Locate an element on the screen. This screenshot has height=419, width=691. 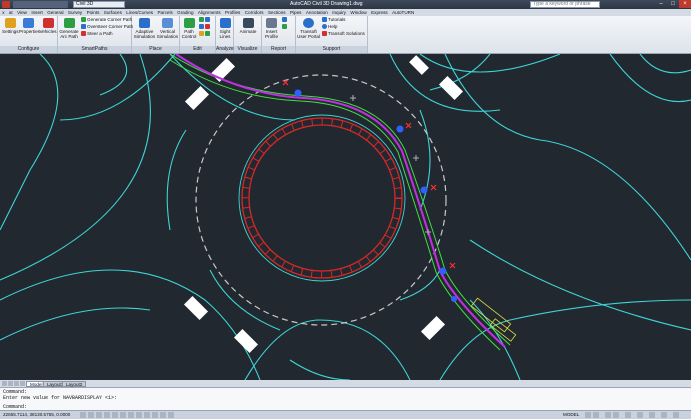
panel-title: Edit is located at coordinates (197, 49).